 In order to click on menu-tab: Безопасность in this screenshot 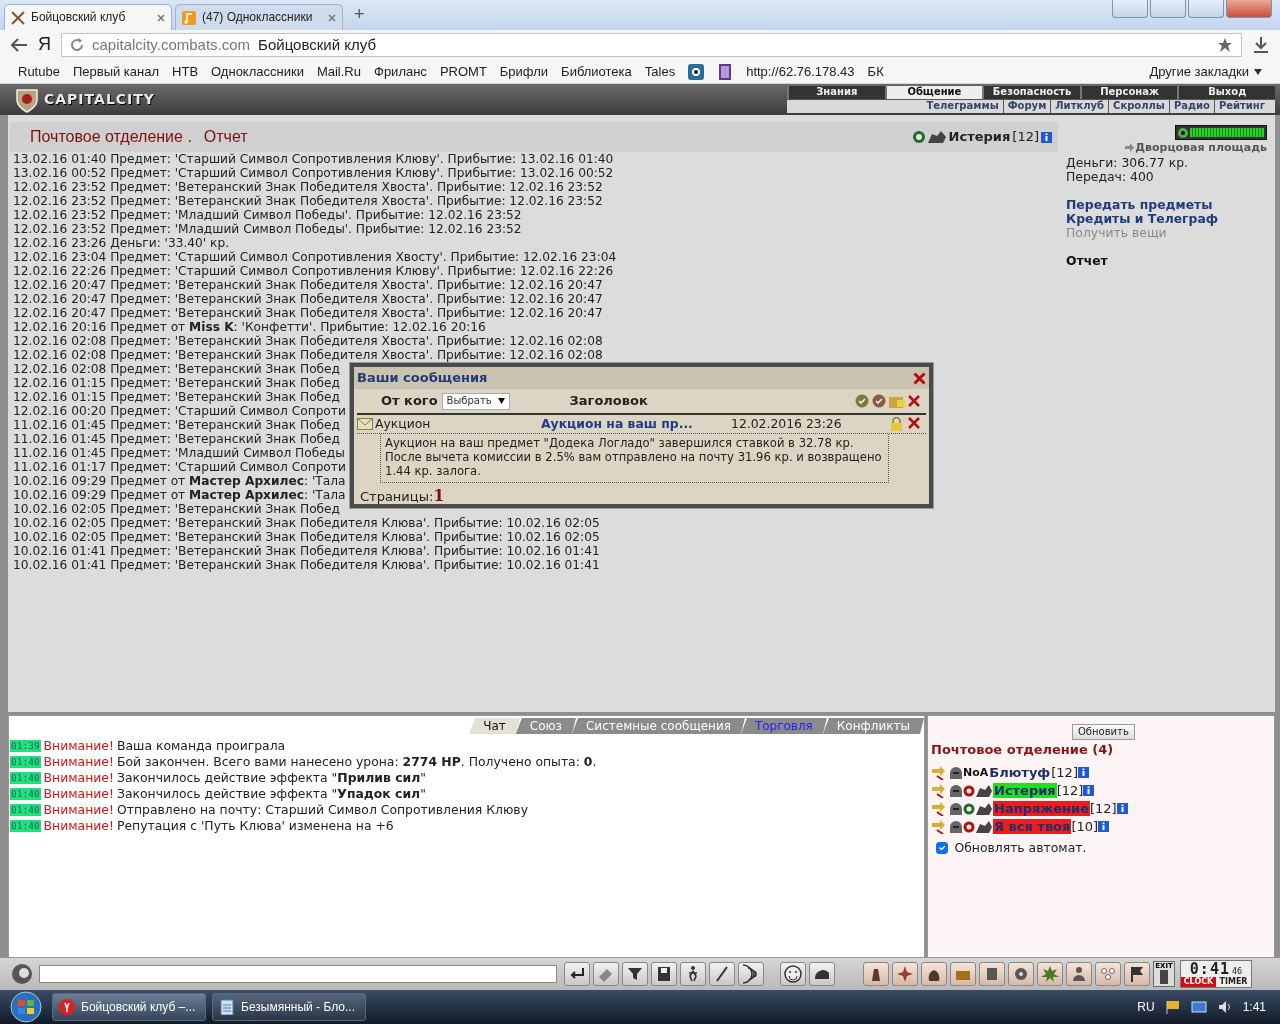, I will do `click(1031, 92)`.